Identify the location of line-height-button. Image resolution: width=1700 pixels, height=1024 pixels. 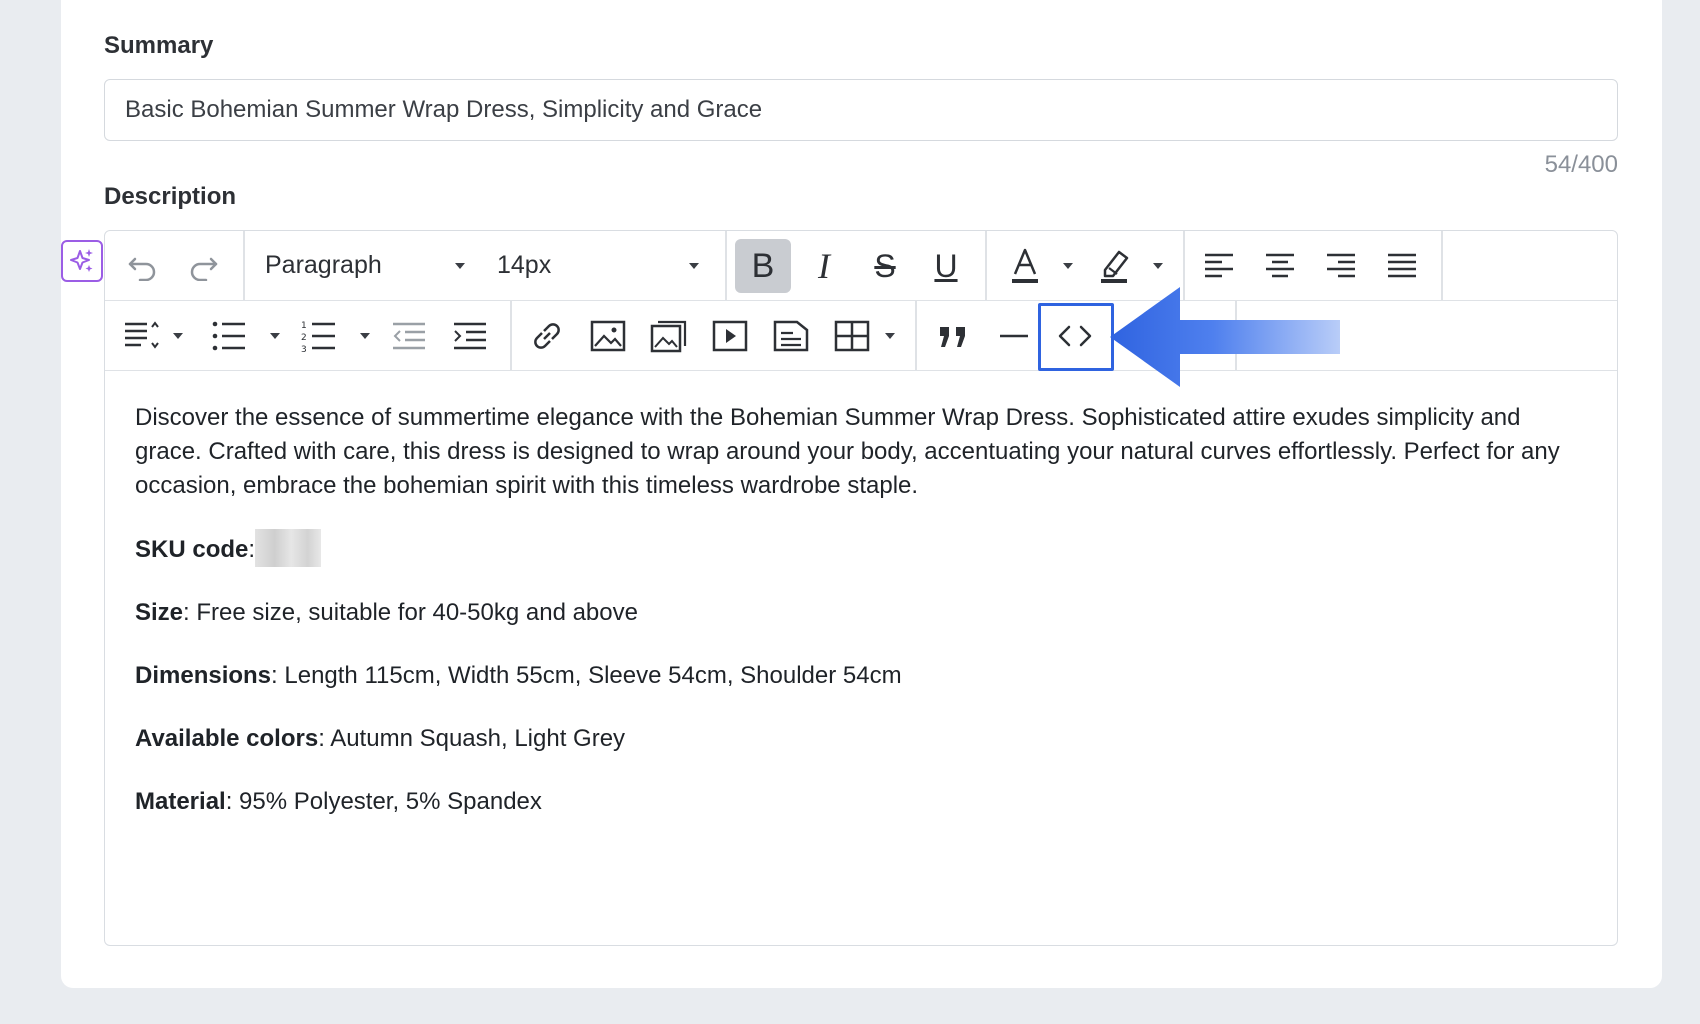
(141, 336).